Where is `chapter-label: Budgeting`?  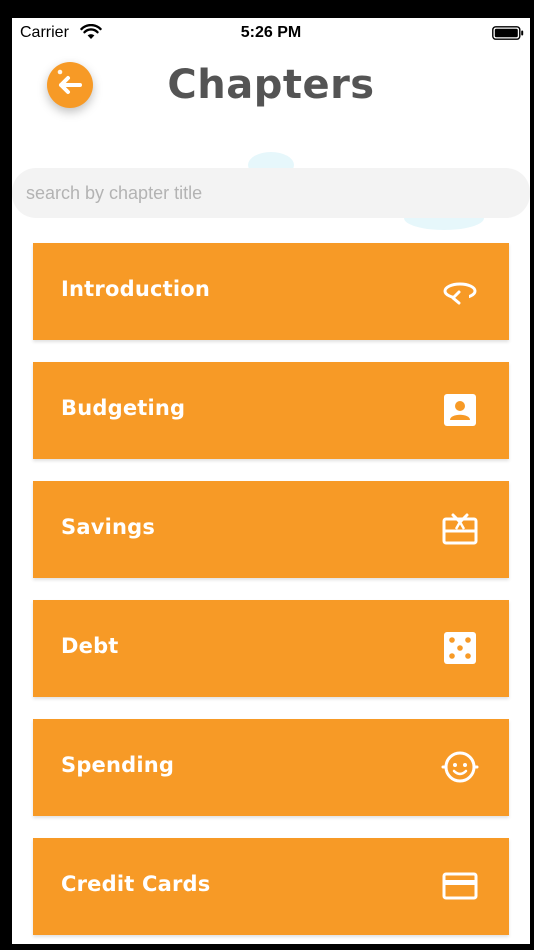 chapter-label: Budgeting is located at coordinates (123, 408).